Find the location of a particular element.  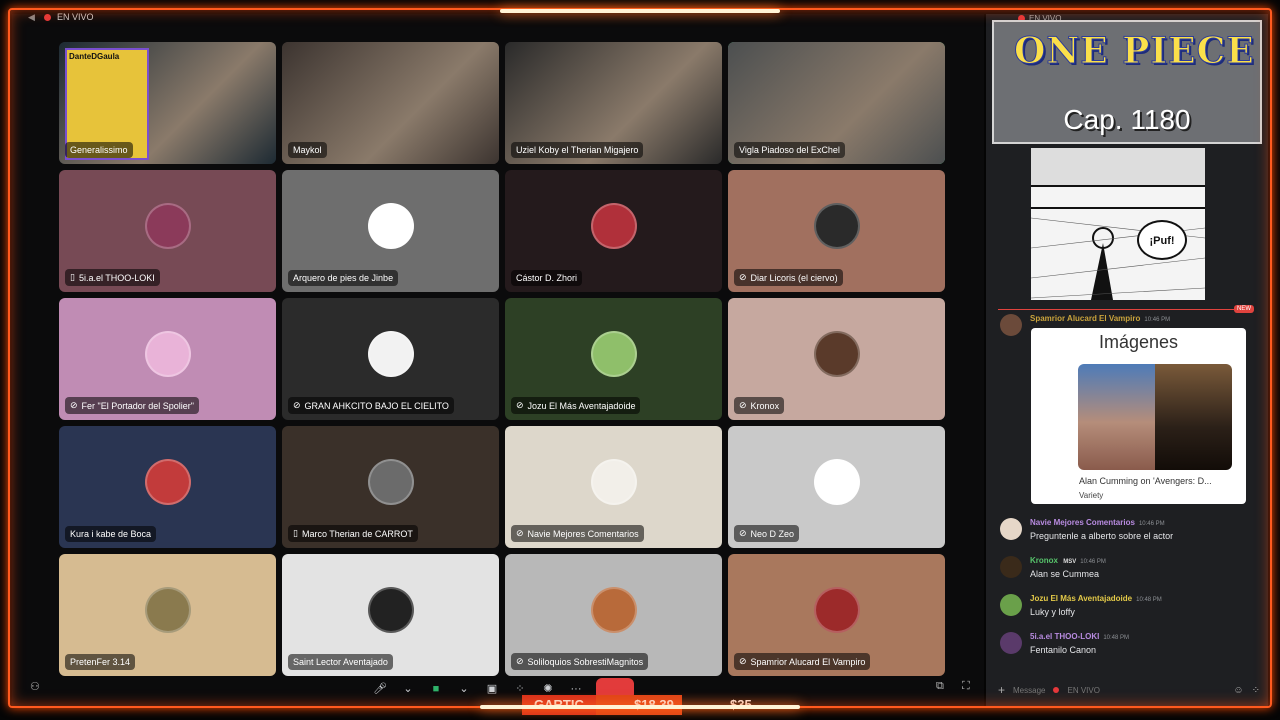

one-piece-logo: ONE PIECE is located at coordinates (1134, 51).